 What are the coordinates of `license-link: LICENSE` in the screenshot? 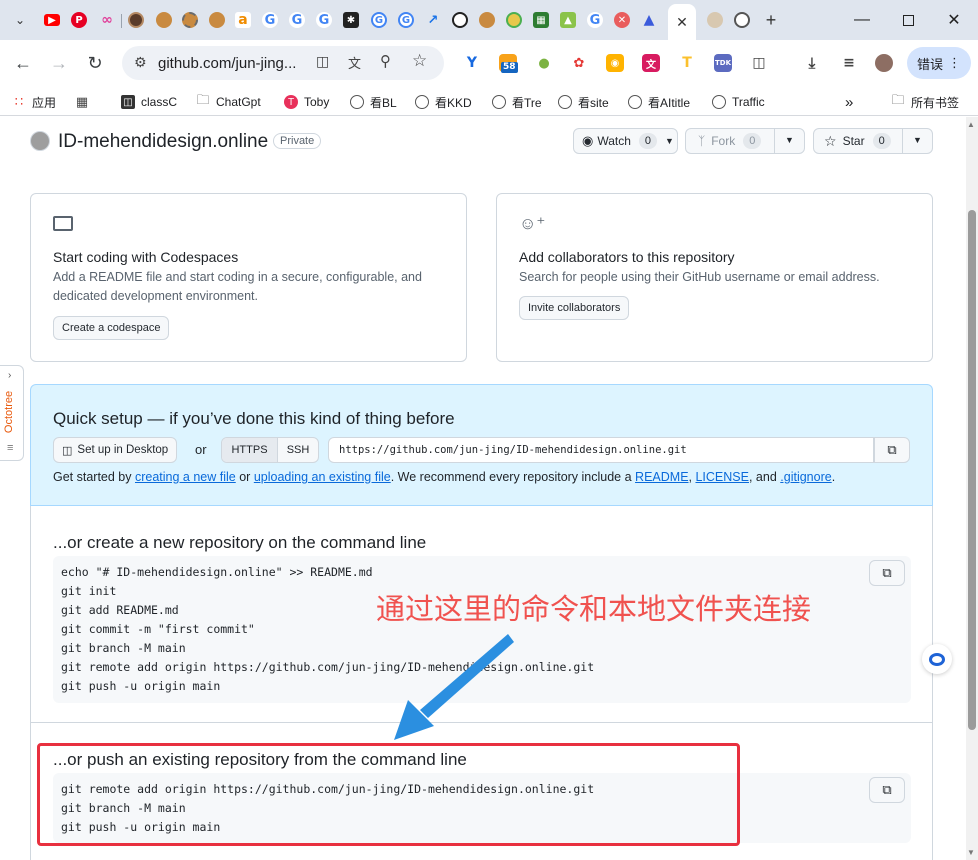 It's located at (722, 477).